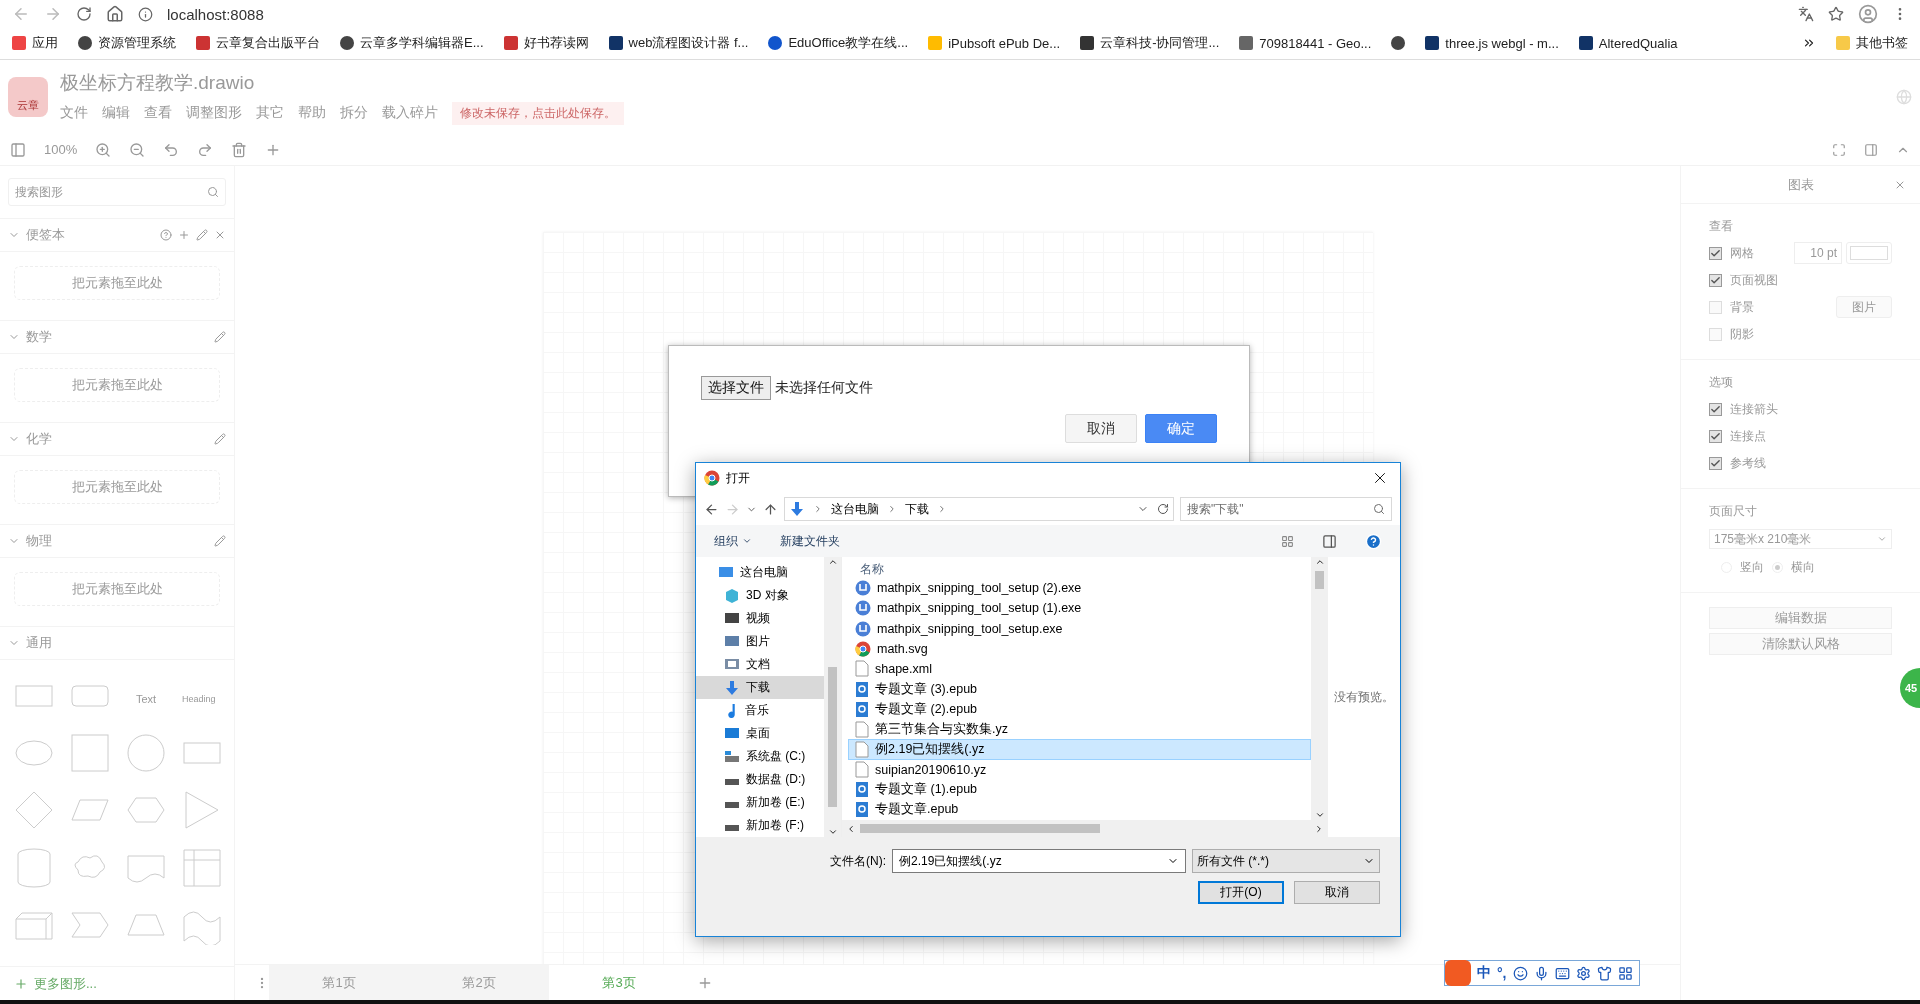 This screenshot has height=1004, width=1920. What do you see at coordinates (1871, 149) in the screenshot?
I see `format-panel-icon` at bounding box center [1871, 149].